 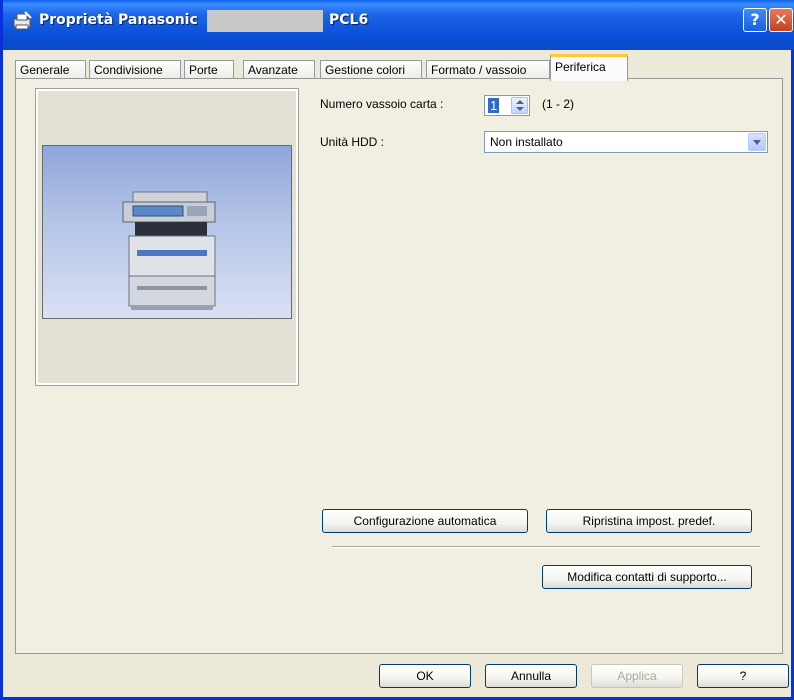 What do you see at coordinates (279, 70) in the screenshot?
I see `tab-avanzate: Avanzate` at bounding box center [279, 70].